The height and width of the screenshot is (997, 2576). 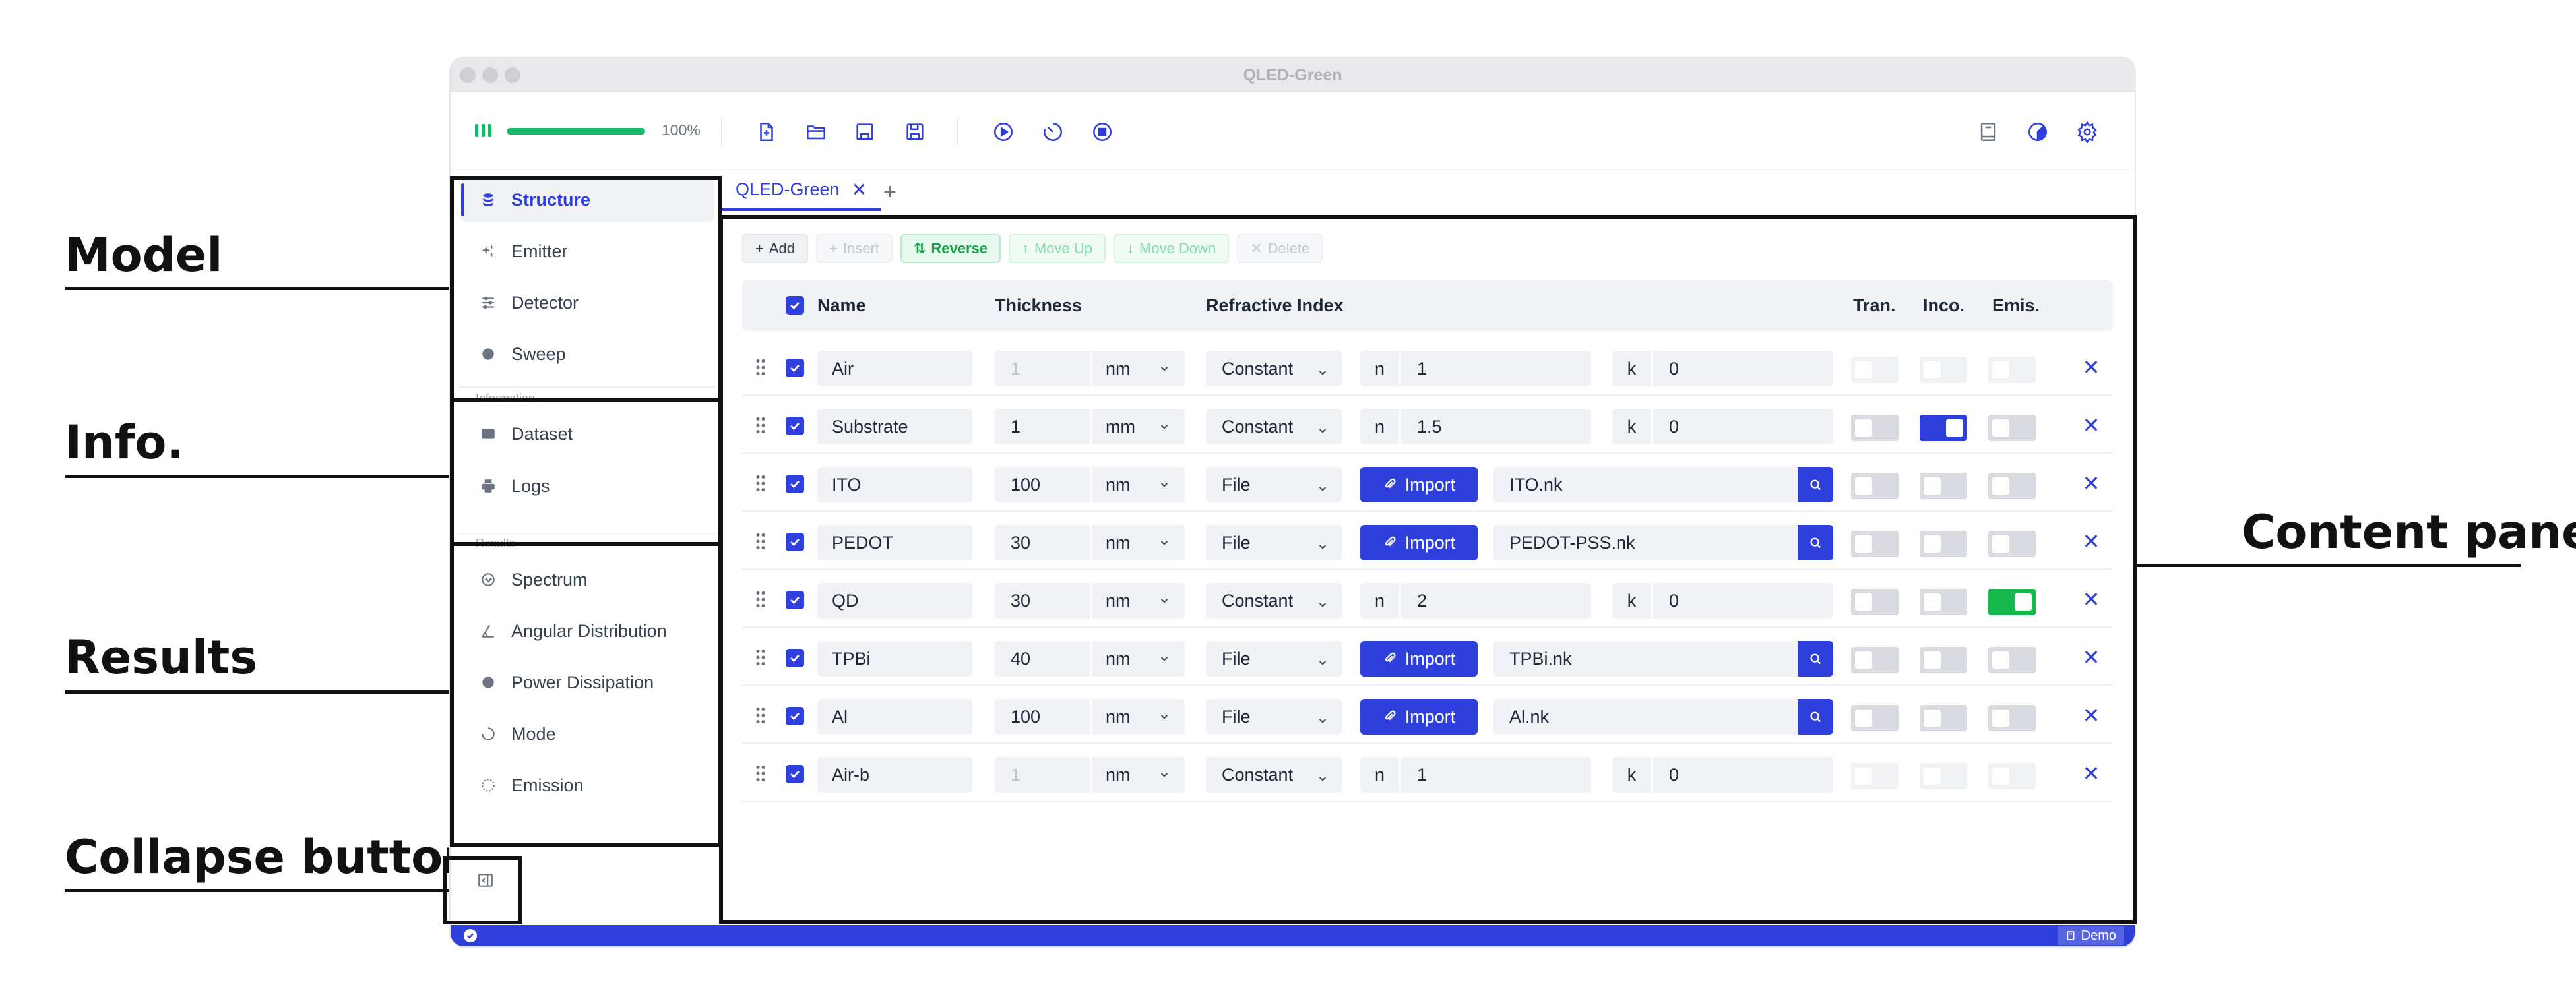 What do you see at coordinates (682, 129) in the screenshot?
I see `progress-text: 100%` at bounding box center [682, 129].